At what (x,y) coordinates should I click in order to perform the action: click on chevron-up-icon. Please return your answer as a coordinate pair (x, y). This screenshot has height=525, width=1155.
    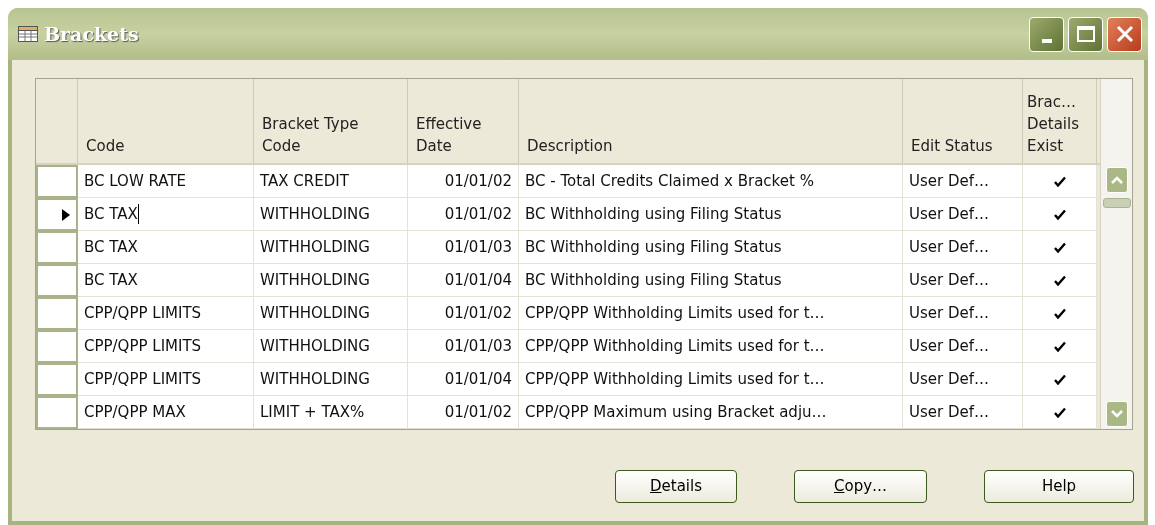
    Looking at the image, I should click on (1116, 180).